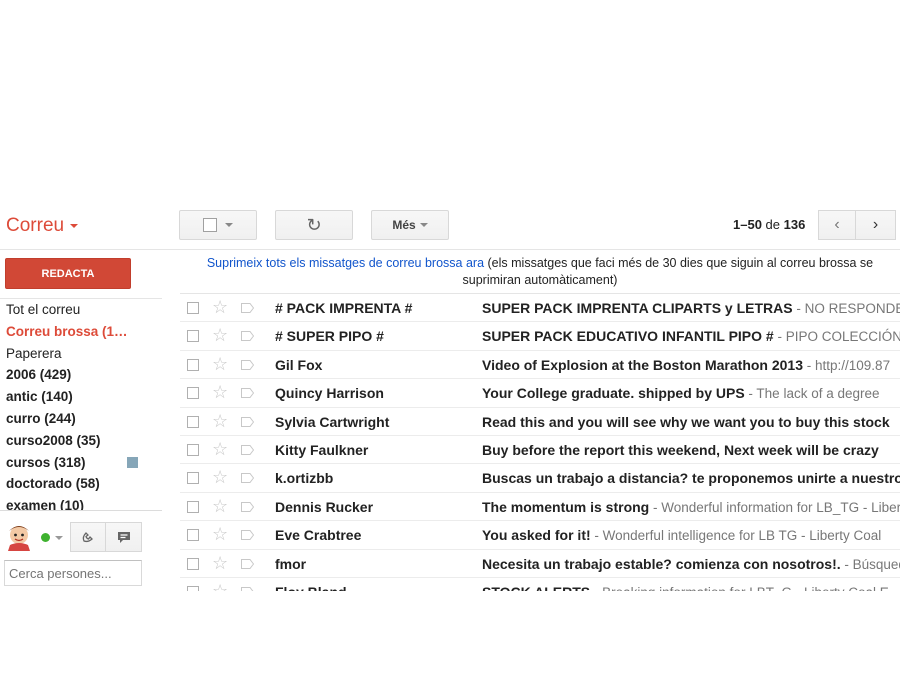 The height and width of the screenshot is (700, 900). I want to click on mail-app-menu: Correu, so click(42, 226).